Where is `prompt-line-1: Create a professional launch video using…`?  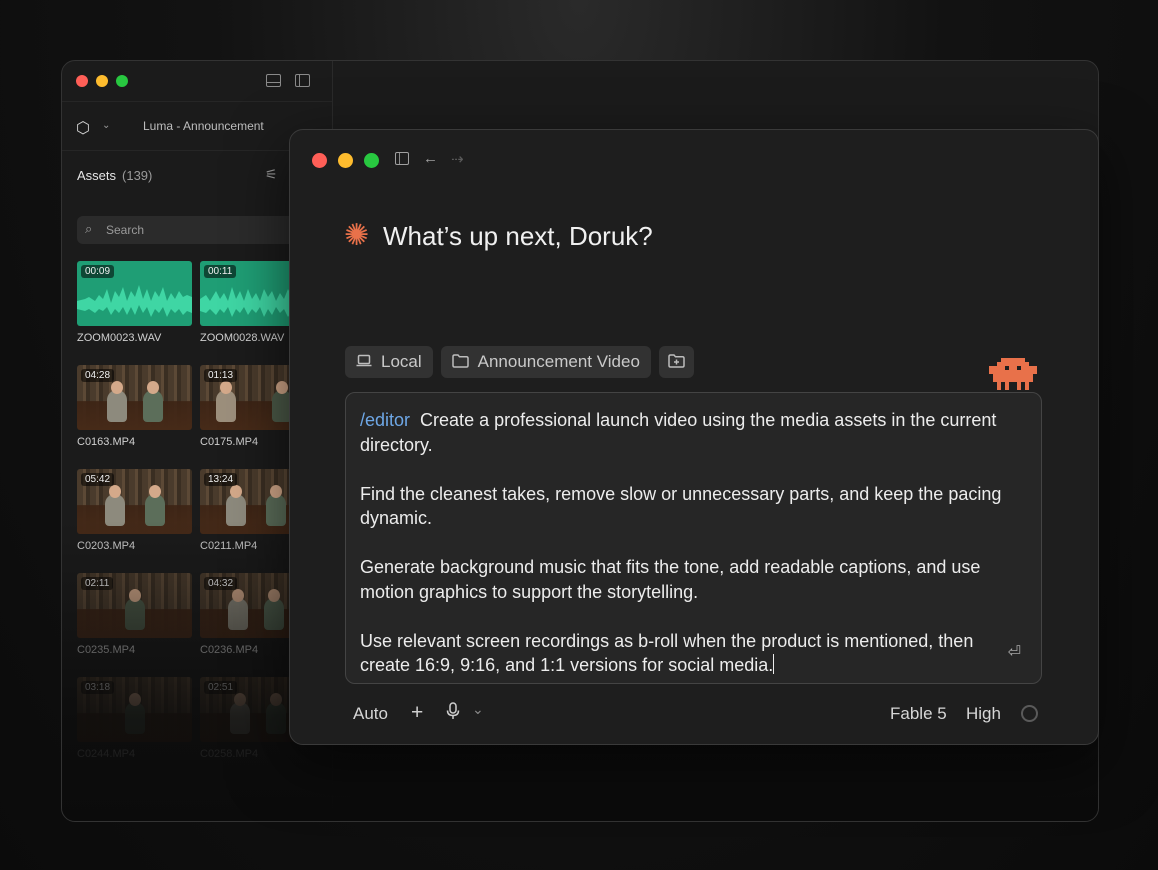
prompt-line-1: Create a professional launch video using… is located at coordinates (678, 432).